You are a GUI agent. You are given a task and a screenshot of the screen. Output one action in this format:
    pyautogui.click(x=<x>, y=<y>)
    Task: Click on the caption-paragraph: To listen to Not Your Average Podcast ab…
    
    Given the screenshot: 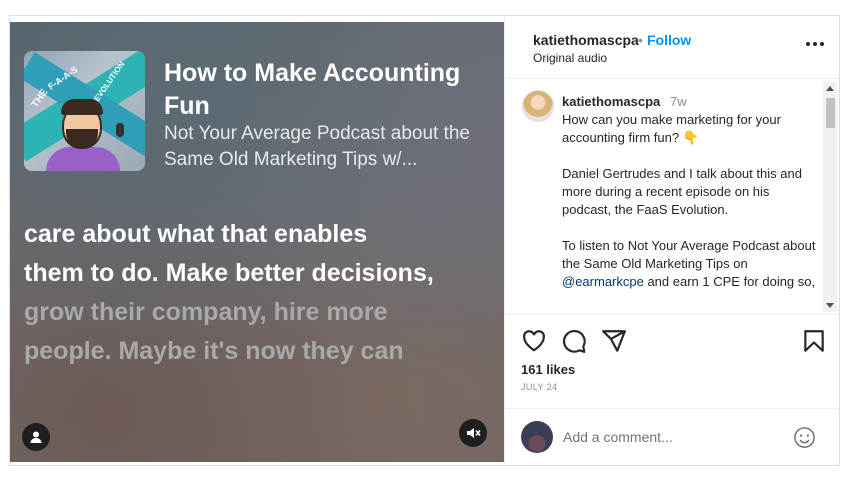 What is the action you would take?
    pyautogui.click(x=689, y=263)
    